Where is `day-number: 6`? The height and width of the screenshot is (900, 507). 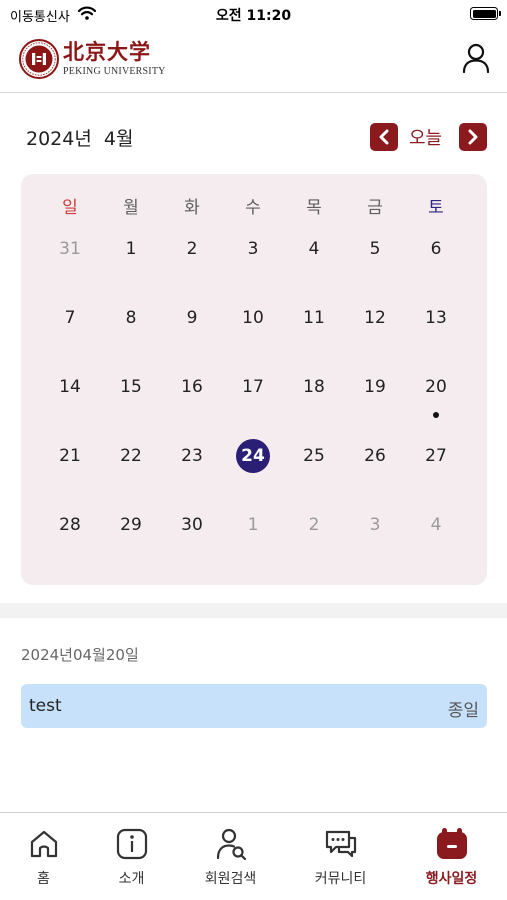 day-number: 6 is located at coordinates (436, 249).